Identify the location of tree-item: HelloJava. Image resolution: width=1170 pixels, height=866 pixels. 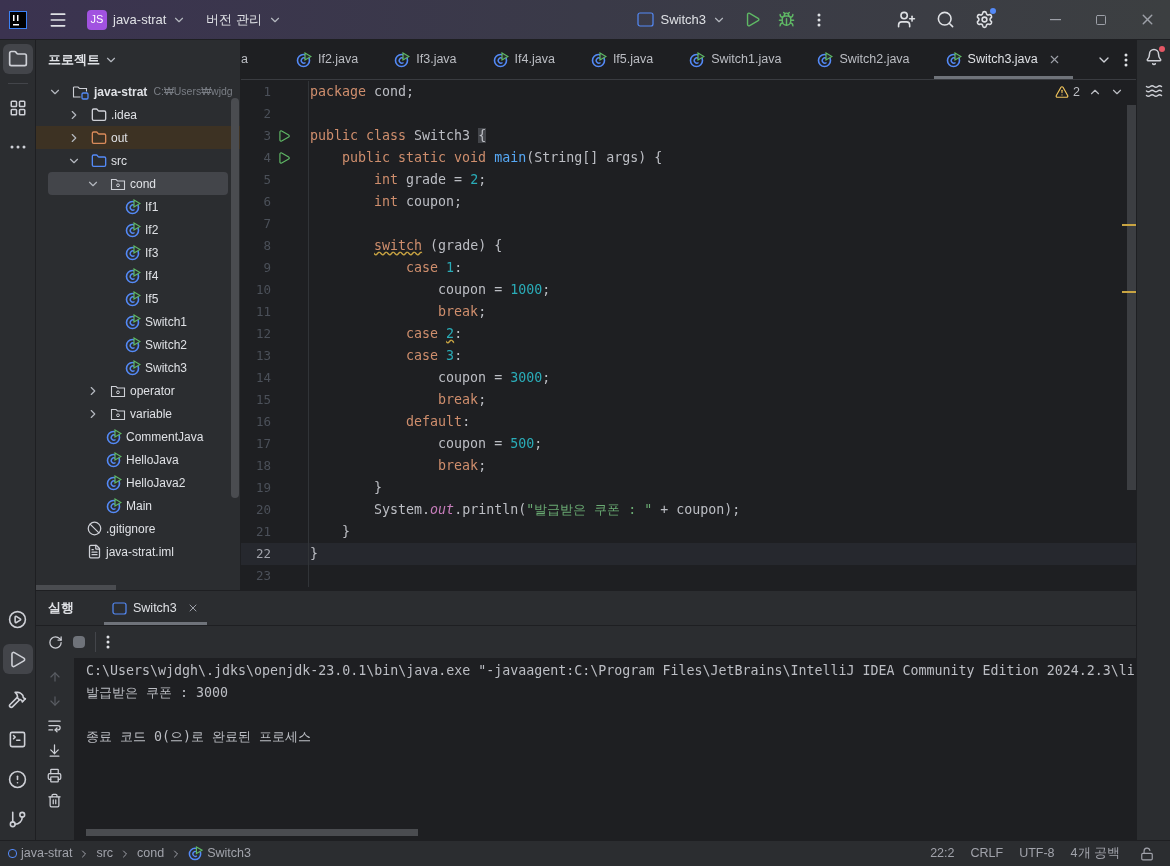
(138, 459).